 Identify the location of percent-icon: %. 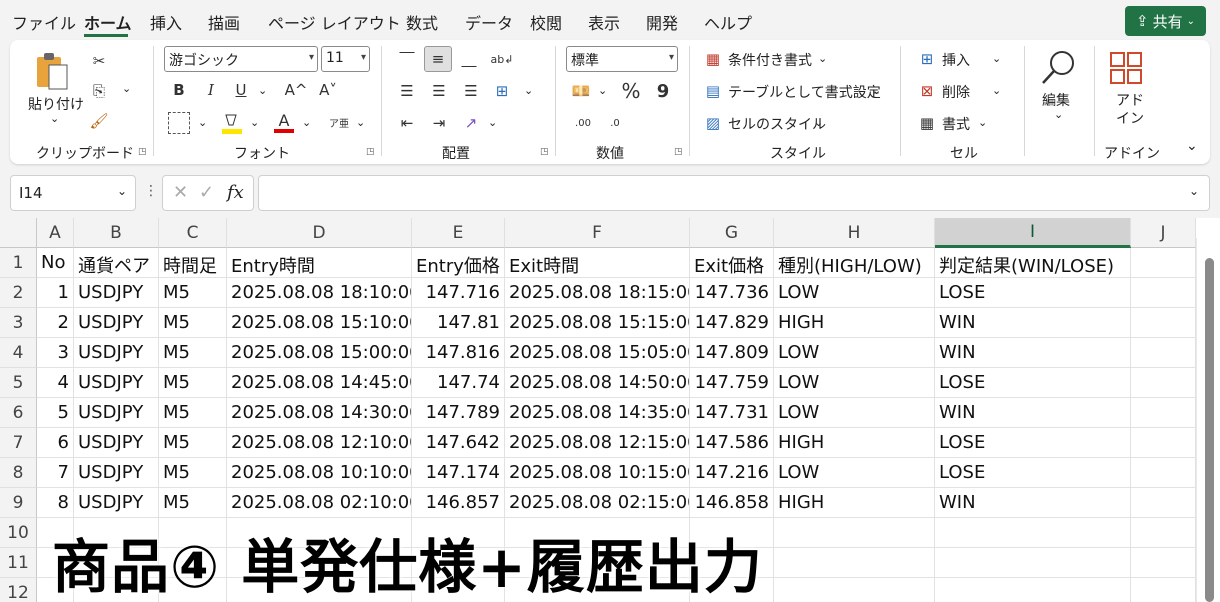
(631, 91).